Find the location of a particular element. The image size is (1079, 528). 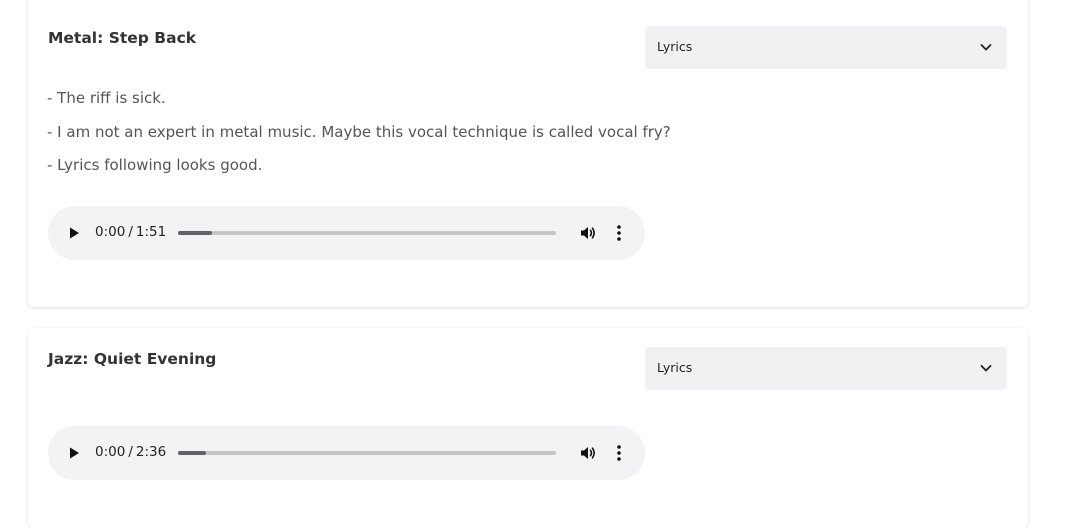

duration: 2:36 is located at coordinates (151, 452).